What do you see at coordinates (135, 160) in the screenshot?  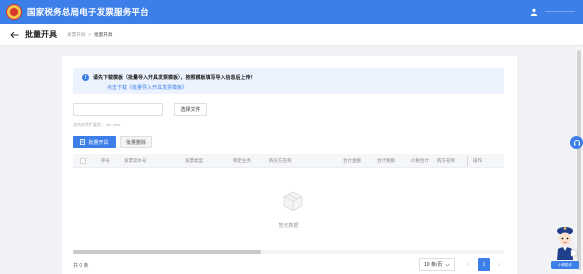 I see `column-header: 发票流水号` at bounding box center [135, 160].